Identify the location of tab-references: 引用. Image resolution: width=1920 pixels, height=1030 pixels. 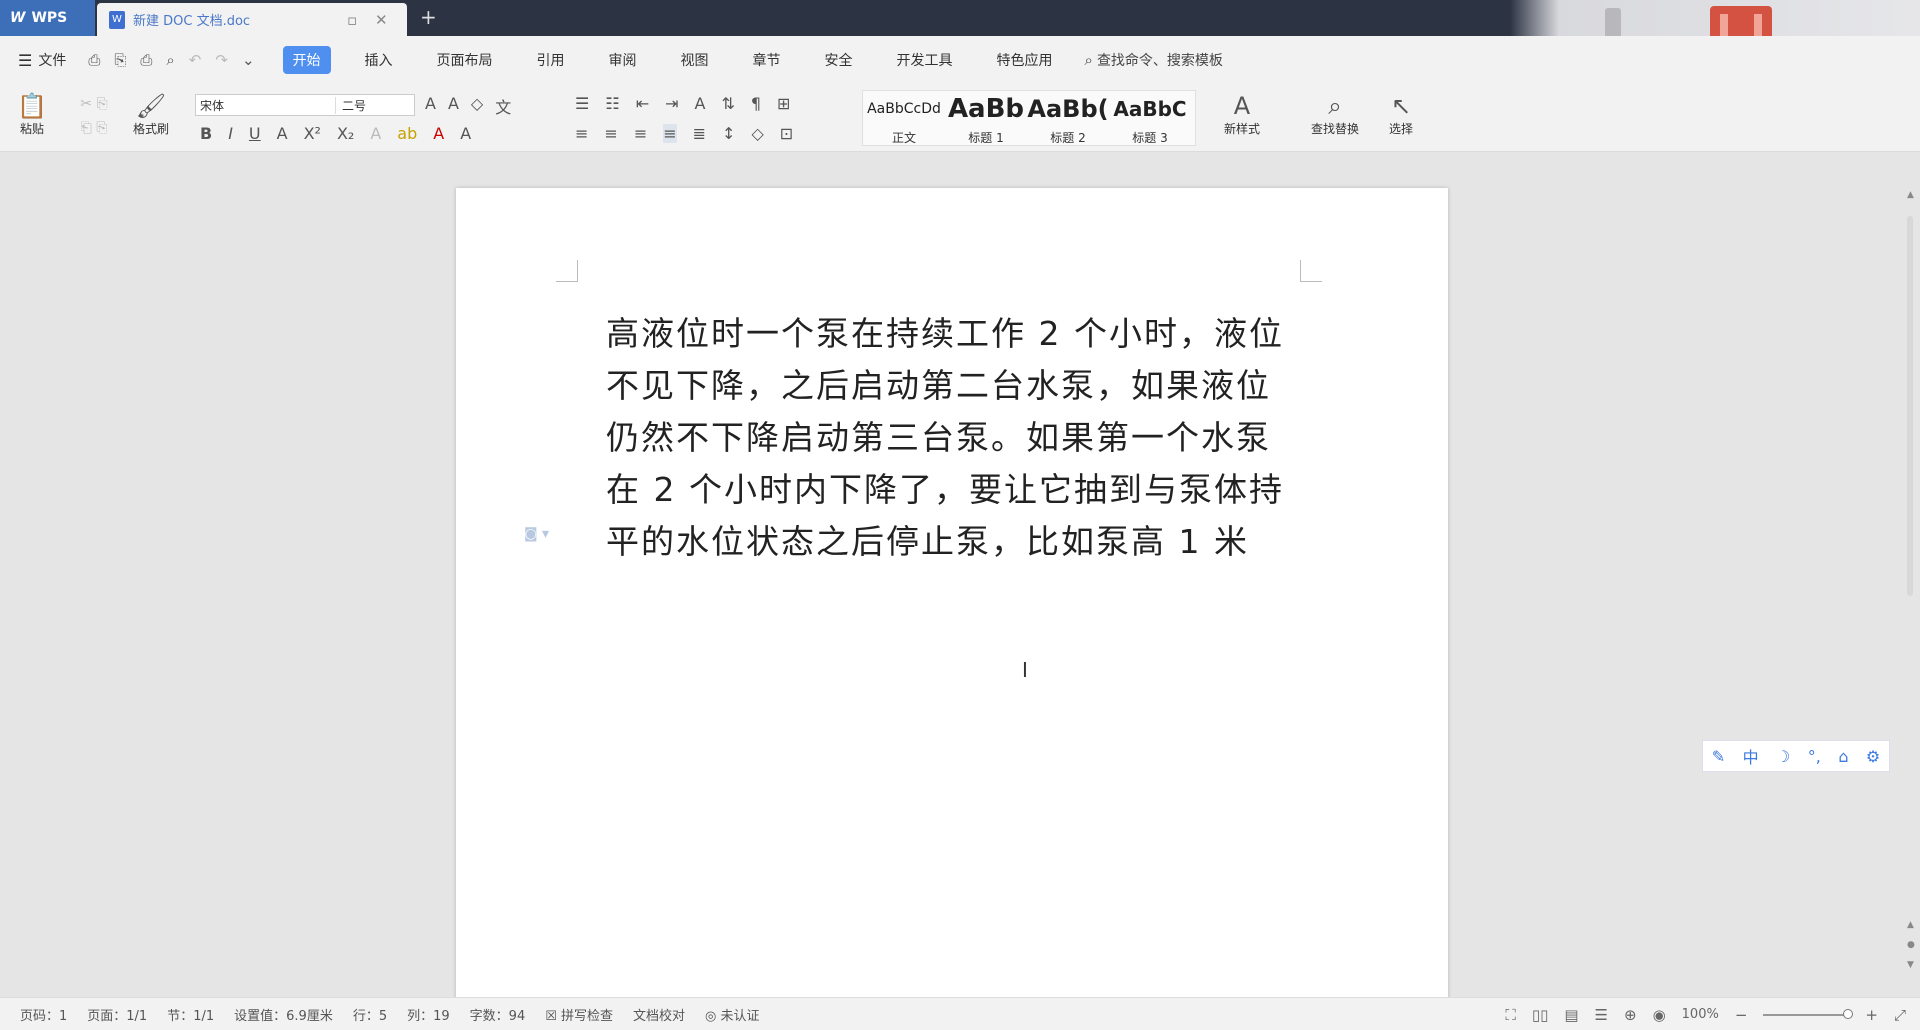
(551, 60).